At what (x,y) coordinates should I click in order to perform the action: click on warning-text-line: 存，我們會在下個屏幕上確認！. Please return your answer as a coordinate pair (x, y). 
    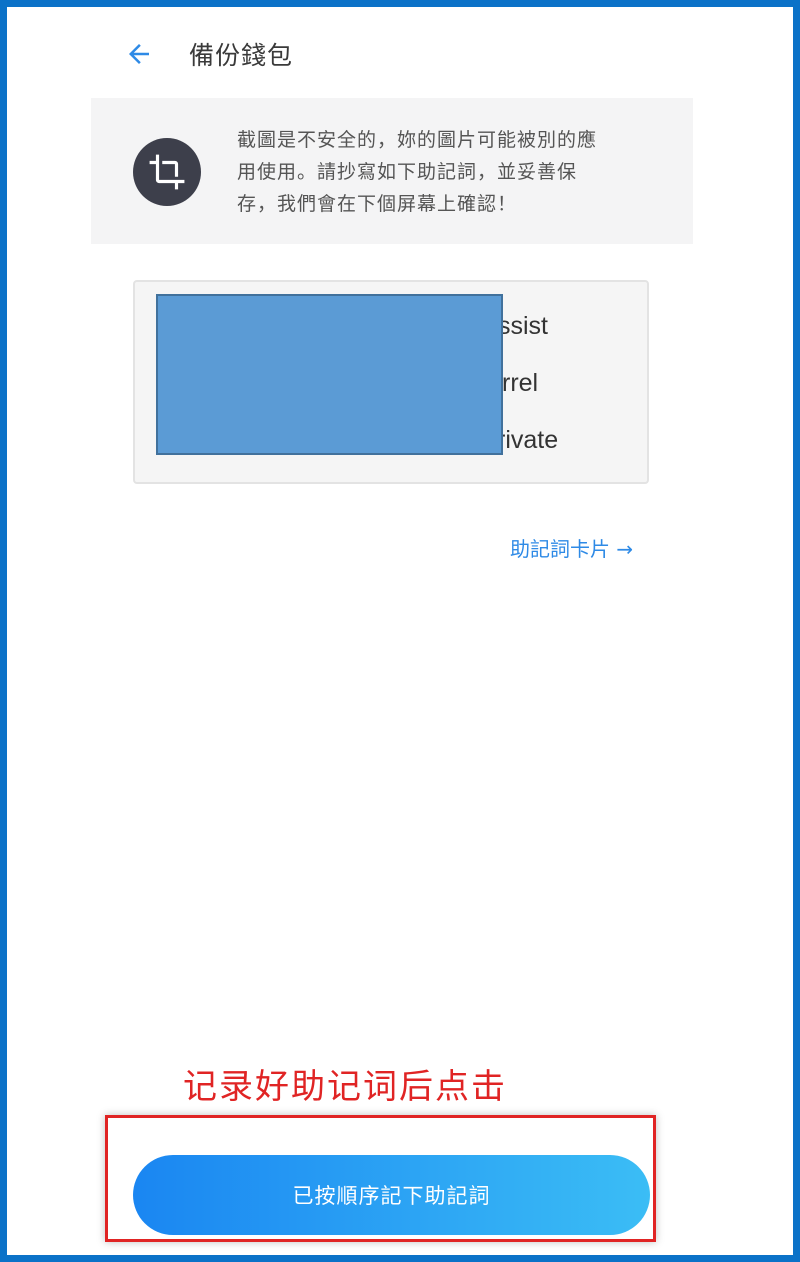
    Looking at the image, I should click on (377, 204).